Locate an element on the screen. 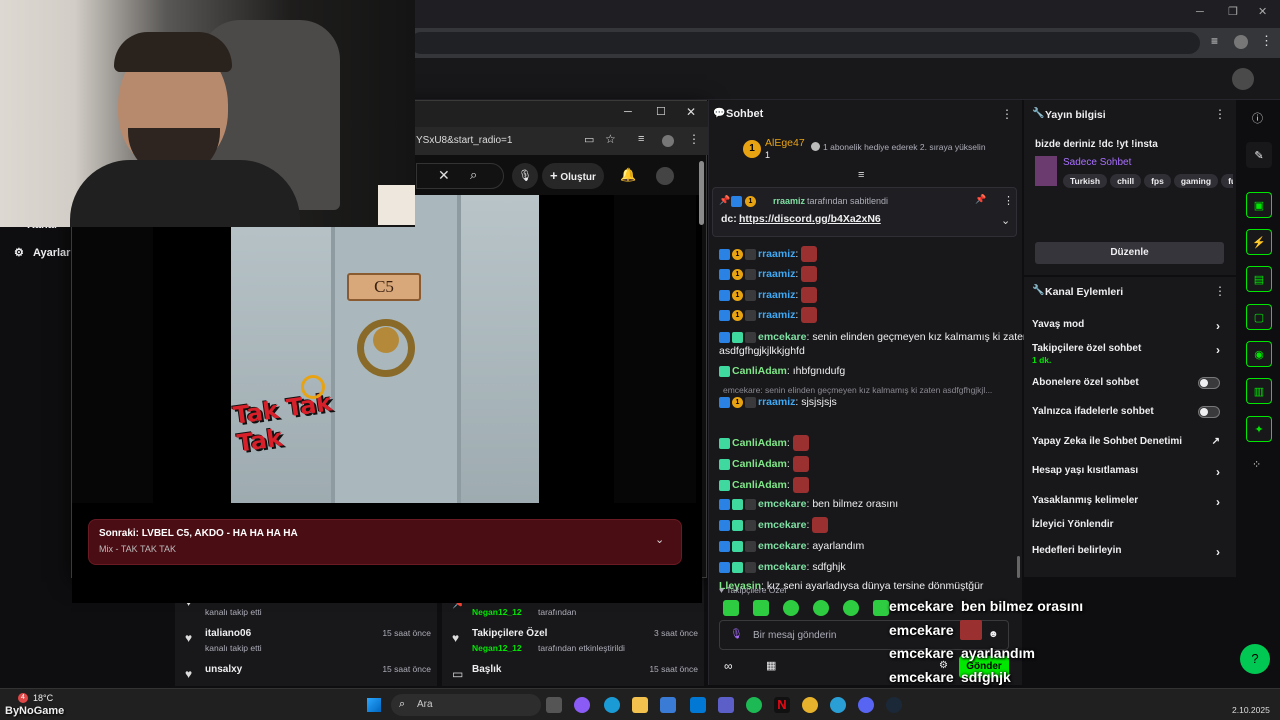 This screenshot has width=1280, height=720. unpin-icon: 📌 is located at coordinates (980, 199).